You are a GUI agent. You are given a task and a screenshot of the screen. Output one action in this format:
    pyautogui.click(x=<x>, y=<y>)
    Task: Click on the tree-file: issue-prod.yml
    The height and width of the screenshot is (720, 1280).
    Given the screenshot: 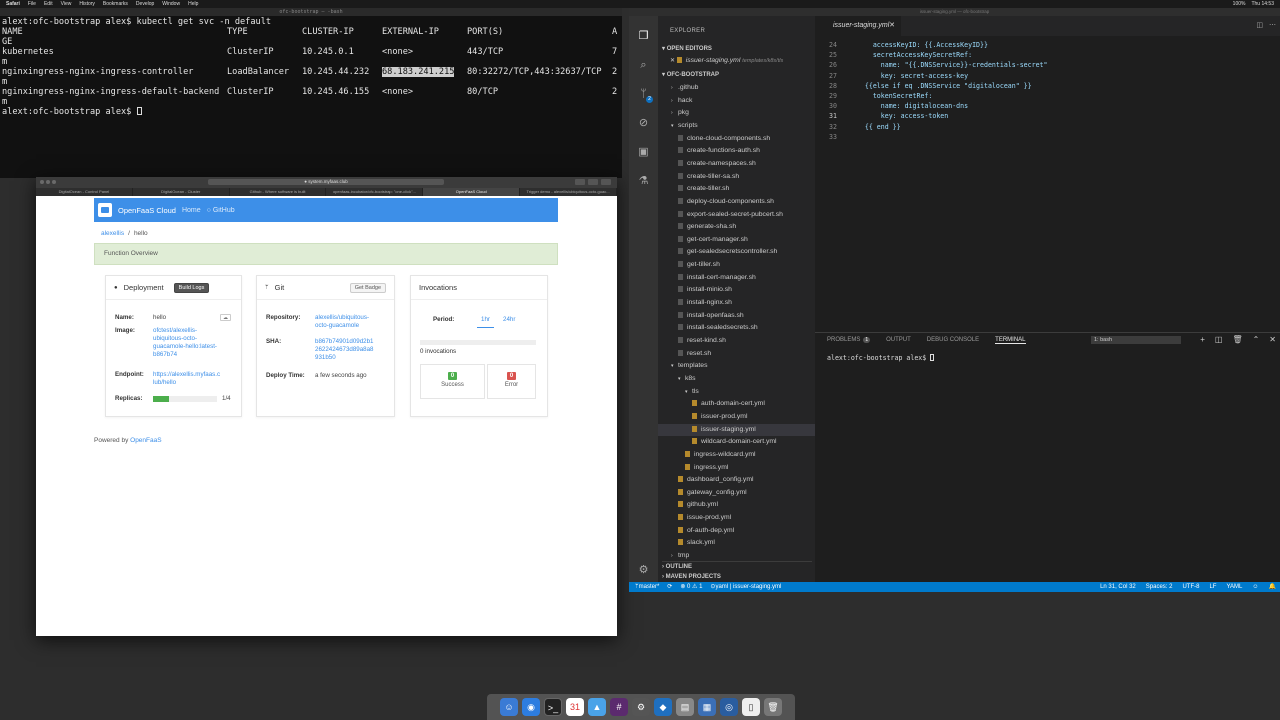 What is the action you would take?
    pyautogui.click(x=736, y=518)
    